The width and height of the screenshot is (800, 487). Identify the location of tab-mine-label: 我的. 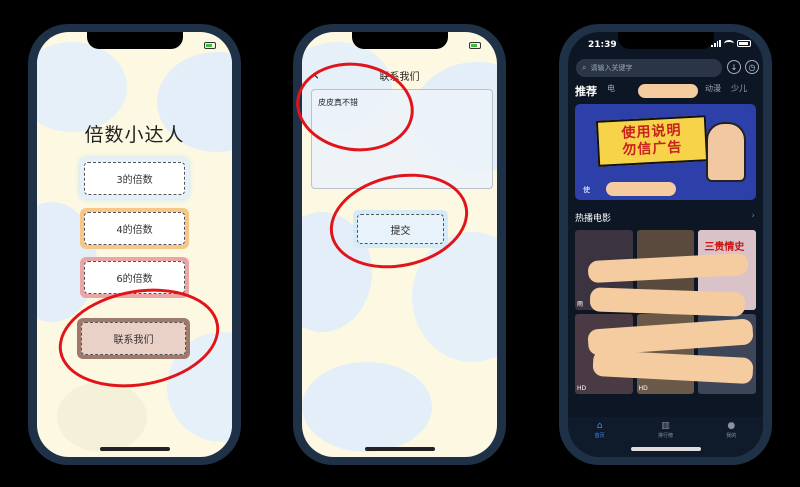
(731, 436).